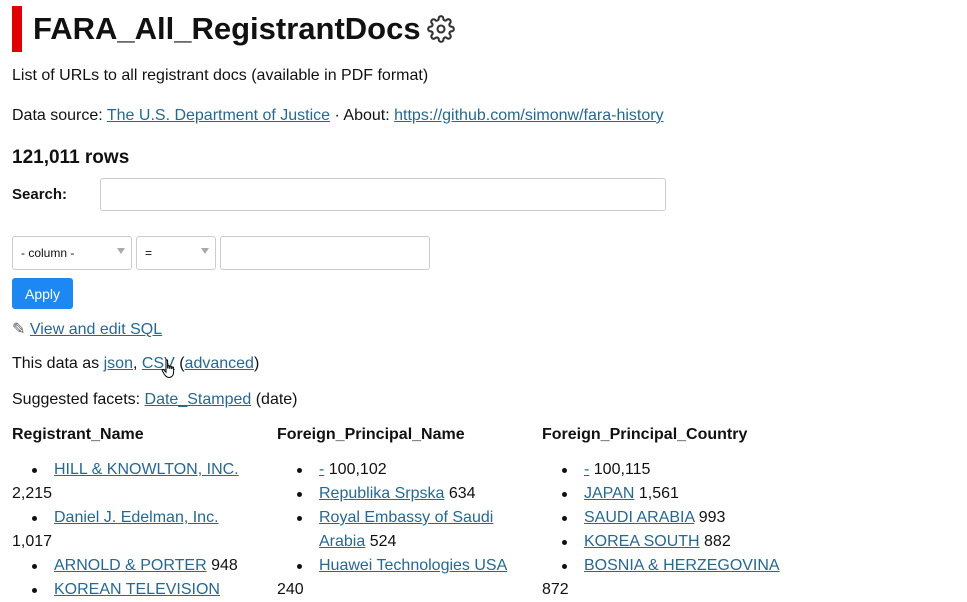 The width and height of the screenshot is (967, 602). I want to click on facet-item: SAUDI ARABIA 993, so click(672, 518).